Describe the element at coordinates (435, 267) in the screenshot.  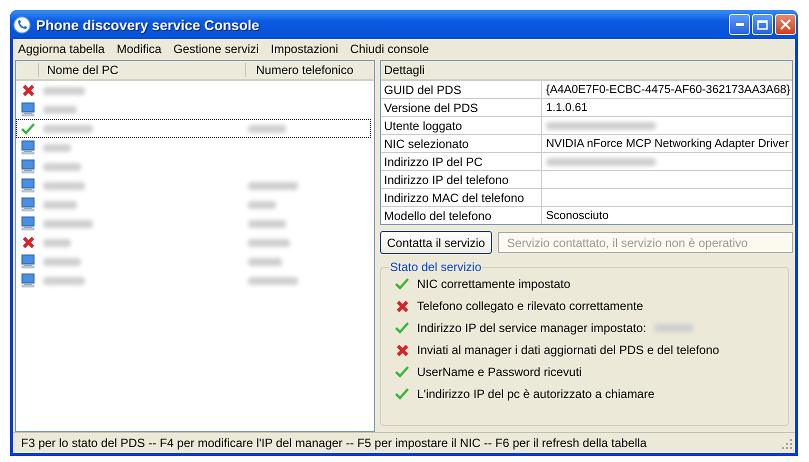
I see `group-title: Stato del servizio` at that location.